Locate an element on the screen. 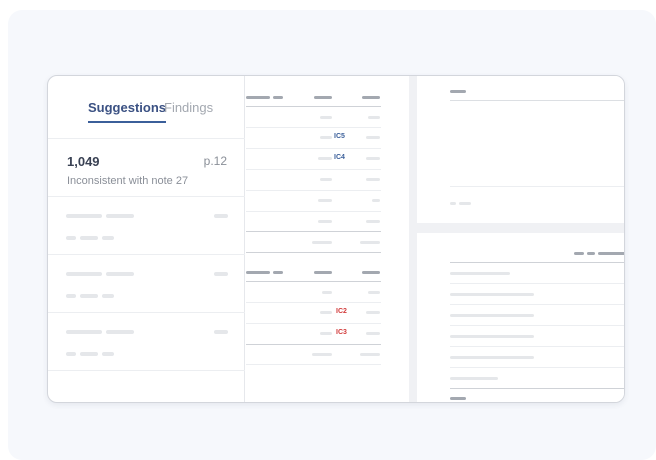 This screenshot has width=656, height=460. suggestion-card: 1,049 p.12 Inconsistent with note 27 is located at coordinates (146, 168).